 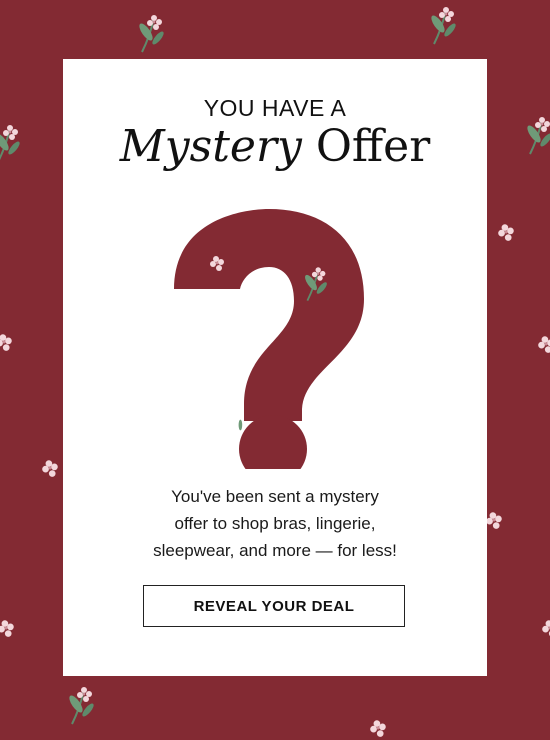 What do you see at coordinates (373, 146) in the screenshot?
I see `headline-regular-word: Offer` at bounding box center [373, 146].